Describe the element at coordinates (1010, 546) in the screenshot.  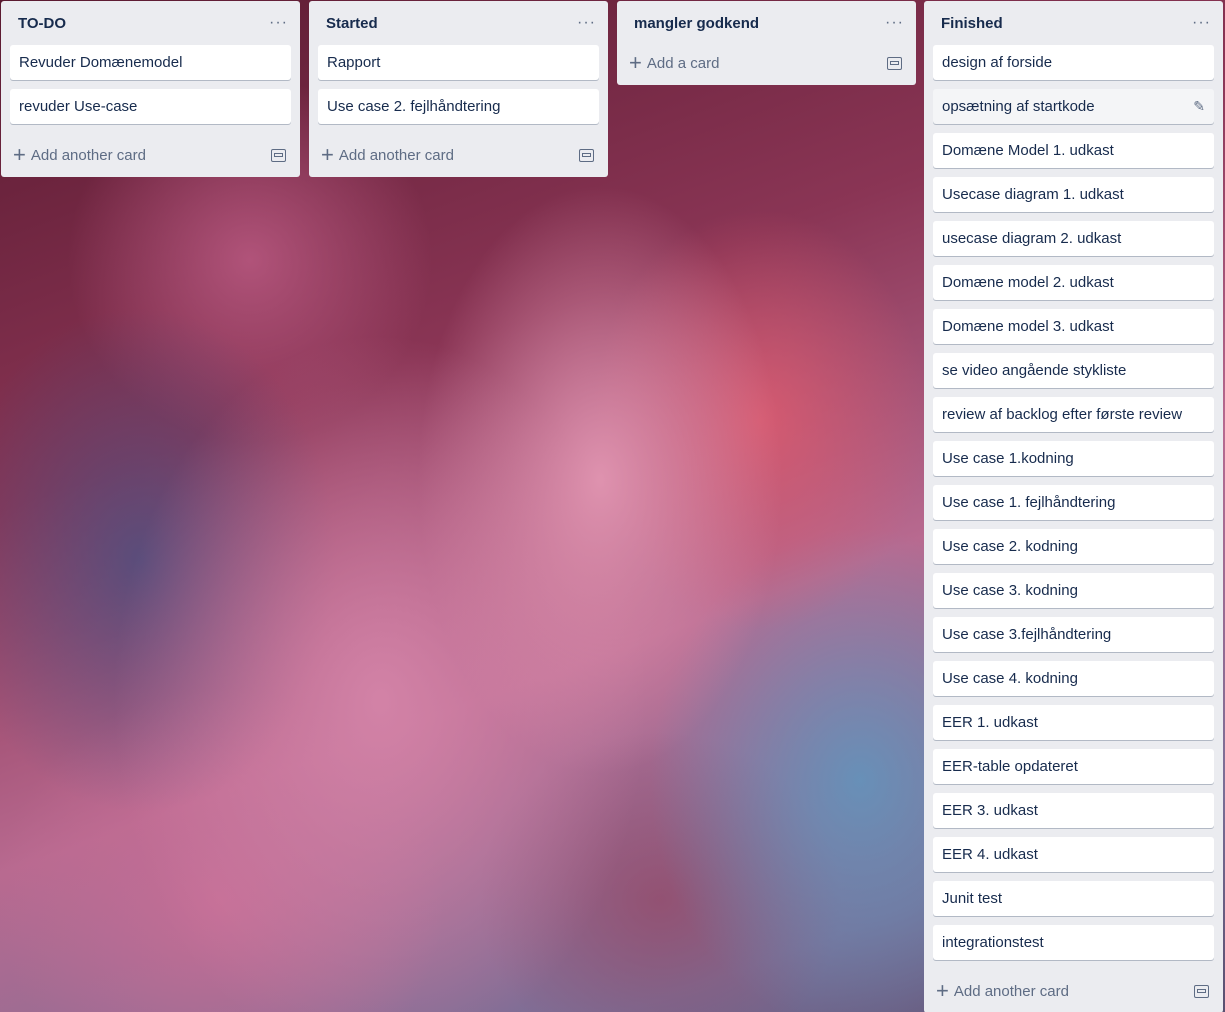
I see `card-title: Use case 2. kodning` at that location.